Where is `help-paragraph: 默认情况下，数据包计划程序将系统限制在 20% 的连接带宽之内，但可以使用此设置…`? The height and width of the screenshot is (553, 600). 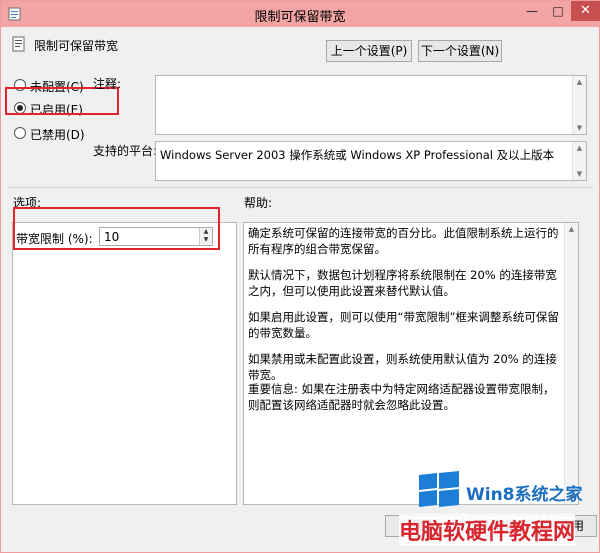 help-paragraph: 默认情况下，数据包计划程序将系统限制在 20% 的连接带宽之内，但可以使用此设置… is located at coordinates (402, 283).